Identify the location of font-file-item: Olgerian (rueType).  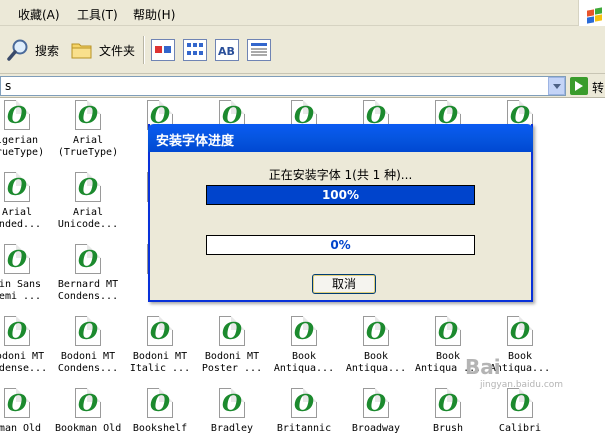
(25, 129).